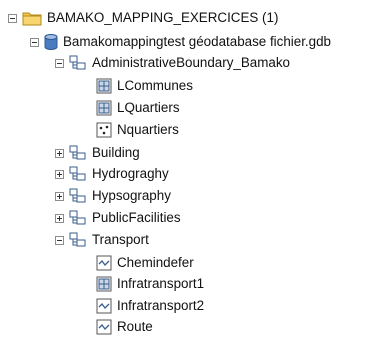  I want to click on tree-node-label: Infratransport2, so click(161, 305).